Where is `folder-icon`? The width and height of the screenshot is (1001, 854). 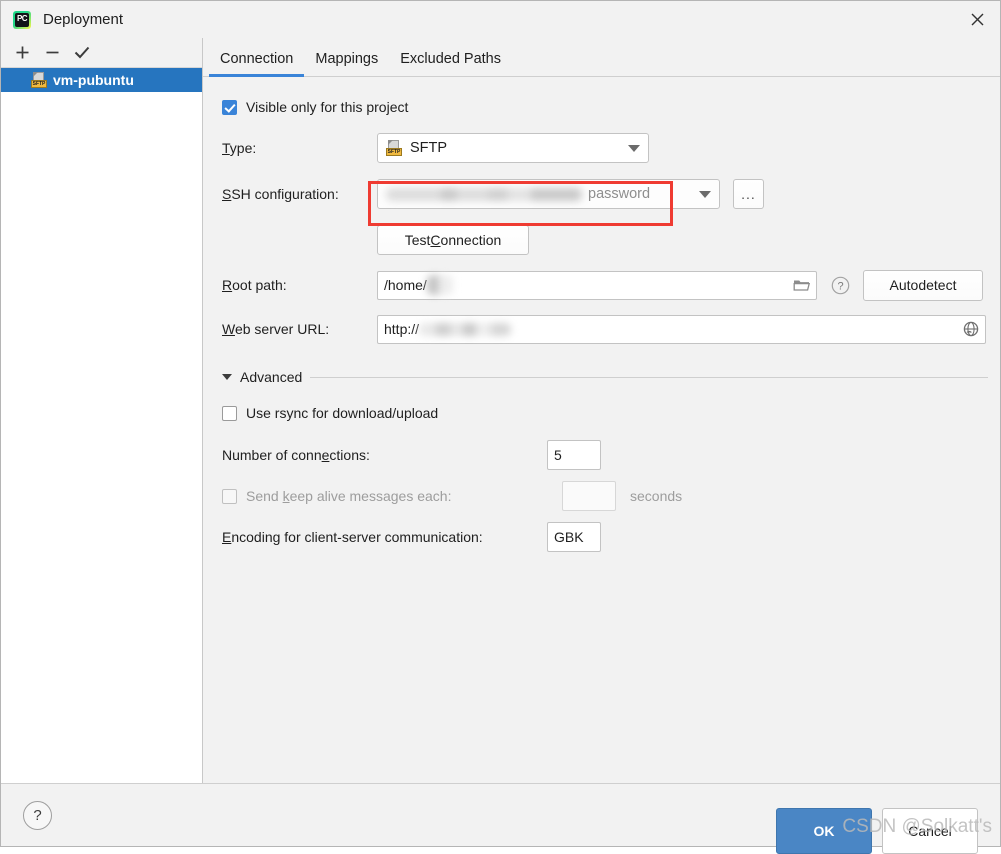
folder-icon is located at coordinates (801, 285).